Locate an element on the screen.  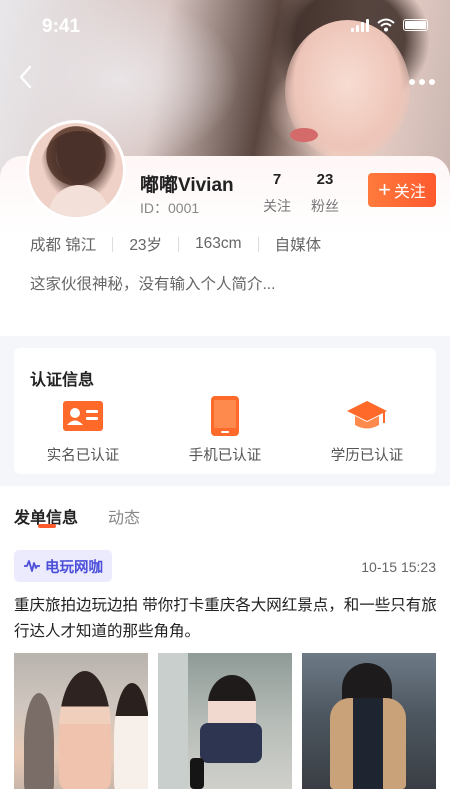
tab-moments: 动态 is located at coordinates (124, 516).